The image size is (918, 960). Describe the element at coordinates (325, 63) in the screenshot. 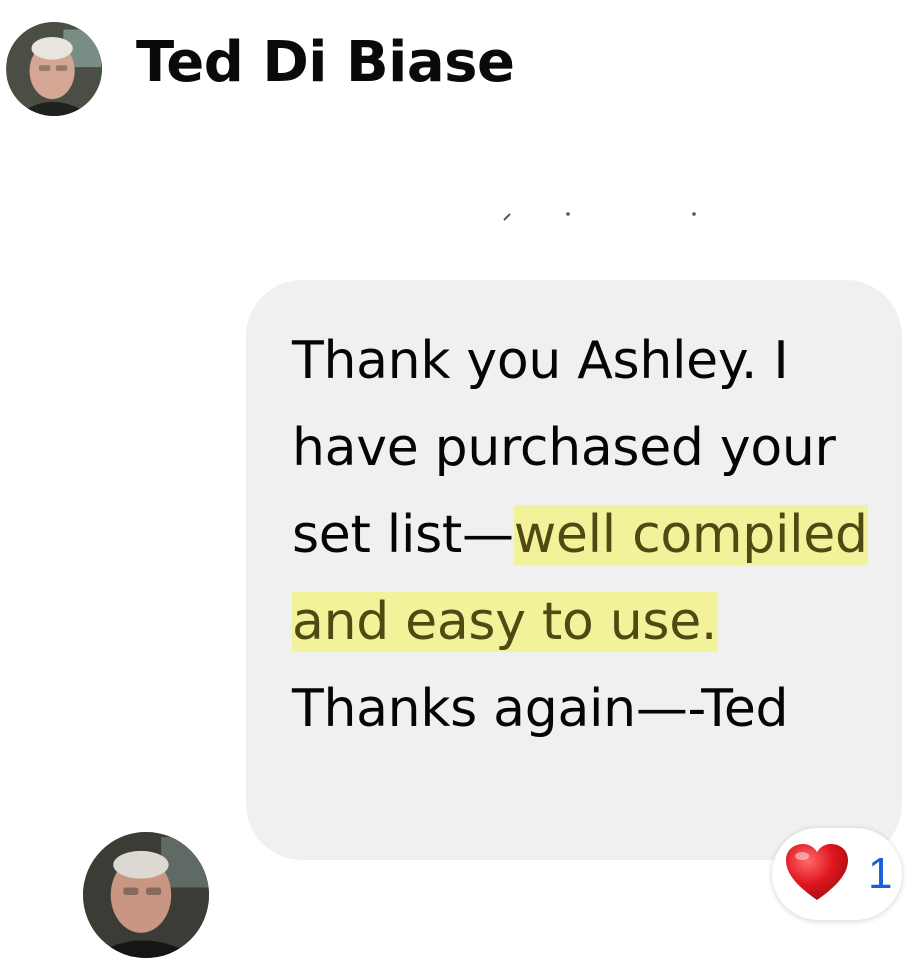

I see `sender-name: Ted Di Biase` at that location.